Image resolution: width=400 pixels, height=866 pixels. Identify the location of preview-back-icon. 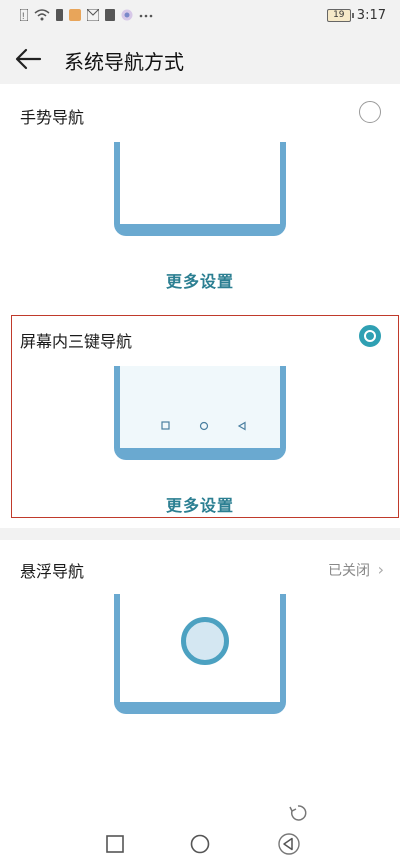
(241, 426).